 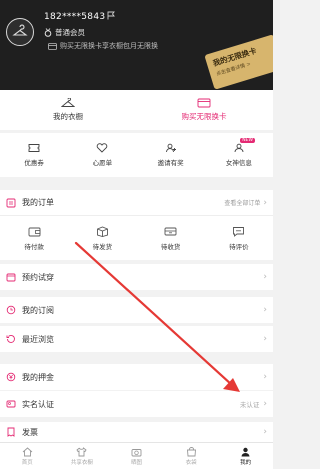 What do you see at coordinates (102, 231) in the screenshot?
I see `box-icon` at bounding box center [102, 231].